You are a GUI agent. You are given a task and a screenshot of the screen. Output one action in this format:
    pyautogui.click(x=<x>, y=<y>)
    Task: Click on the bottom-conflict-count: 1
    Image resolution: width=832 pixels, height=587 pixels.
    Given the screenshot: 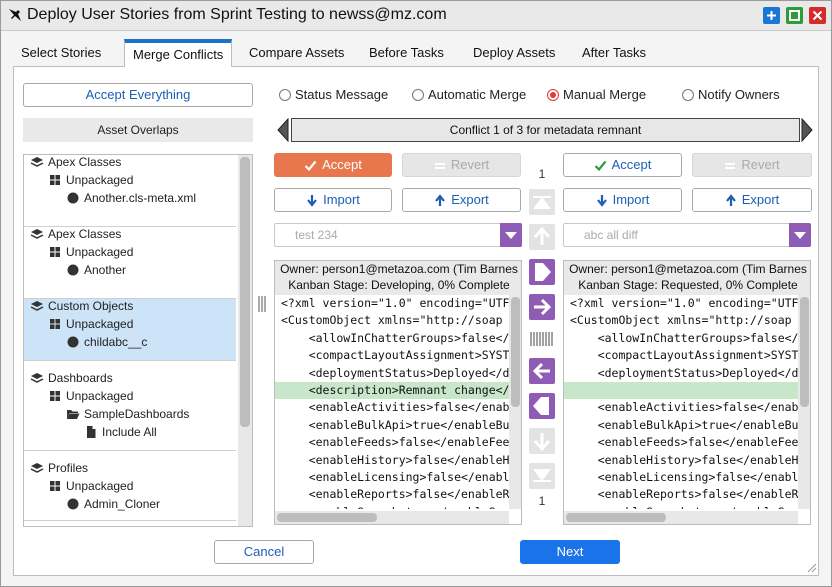 What is the action you would take?
    pyautogui.click(x=542, y=501)
    